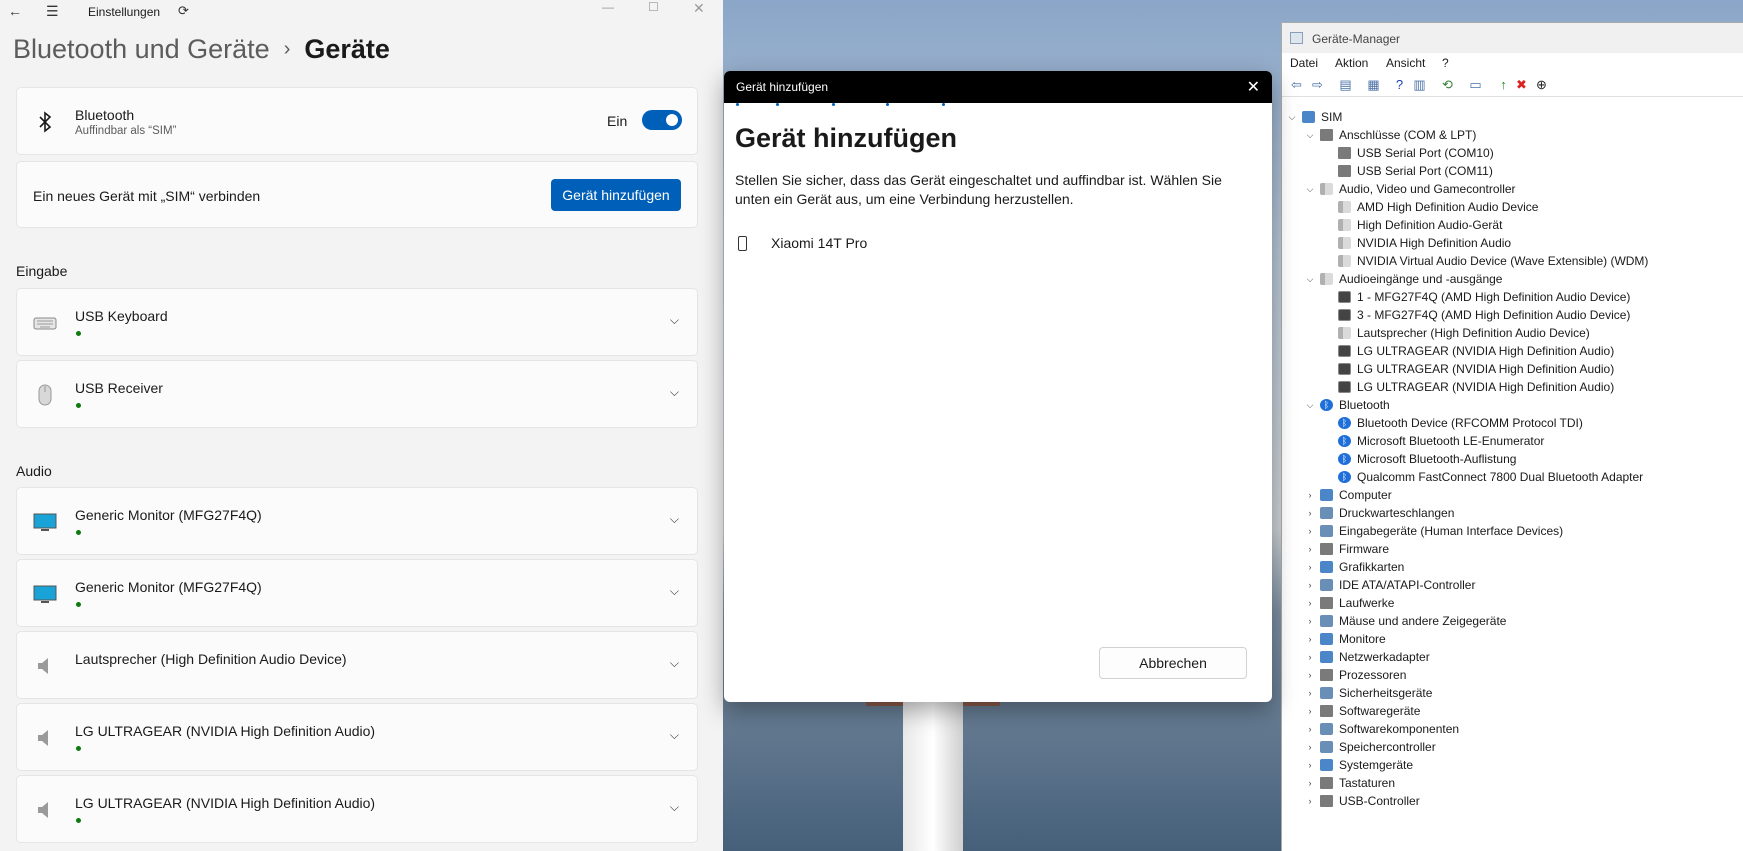 Image resolution: width=1743 pixels, height=851 pixels. I want to click on scan-hardware-icon: ▭, so click(1475, 84).